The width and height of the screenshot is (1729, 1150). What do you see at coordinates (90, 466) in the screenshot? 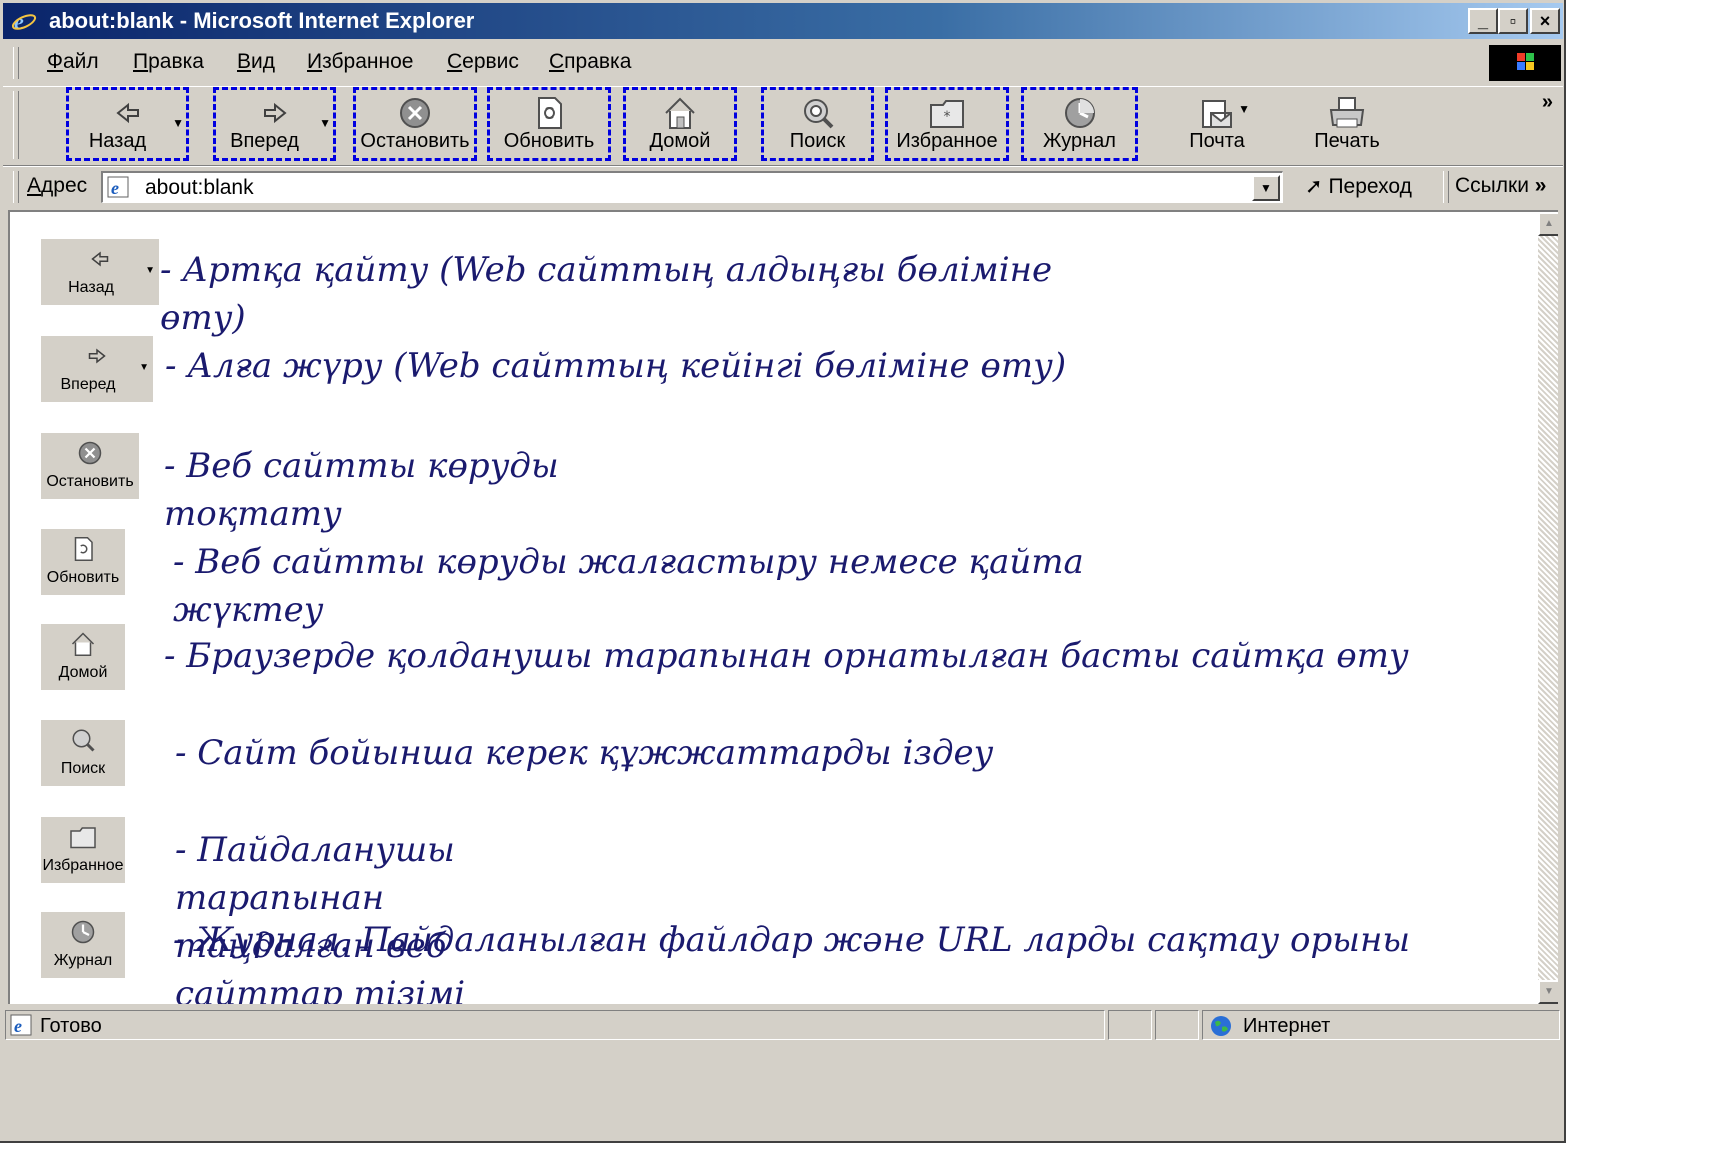
I see `sample-stop-button: Остановить` at bounding box center [90, 466].